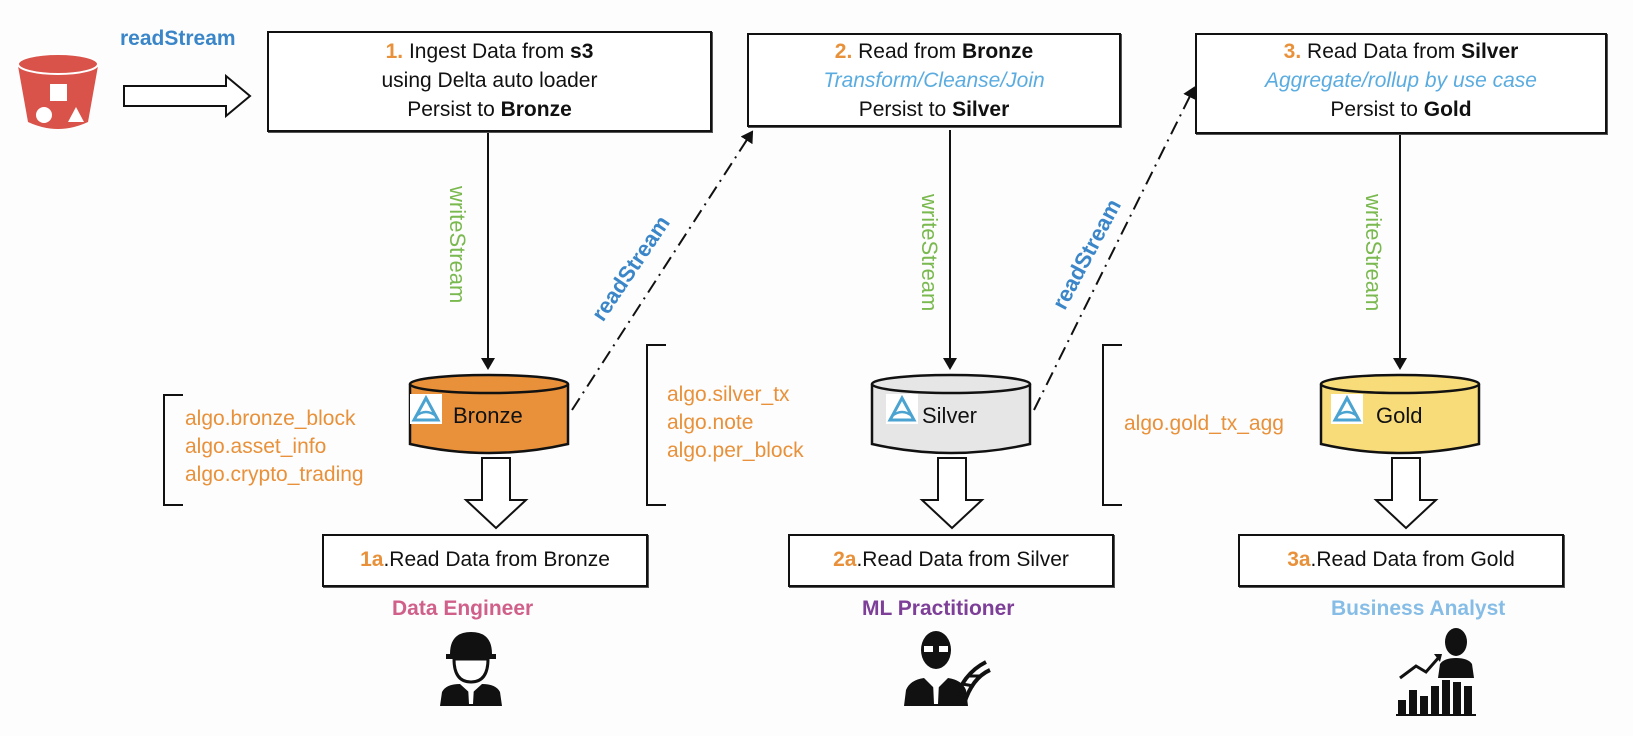  I want to click on layer-name: Silver, so click(950, 415).